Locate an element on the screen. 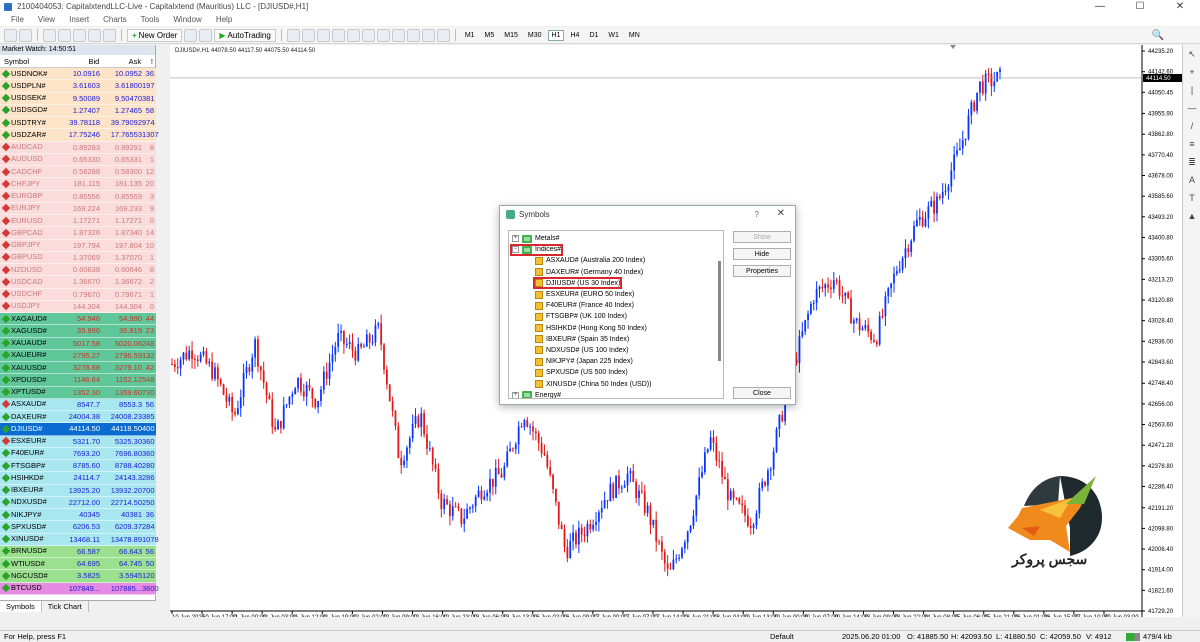  hide-button: Hide is located at coordinates (762, 254).